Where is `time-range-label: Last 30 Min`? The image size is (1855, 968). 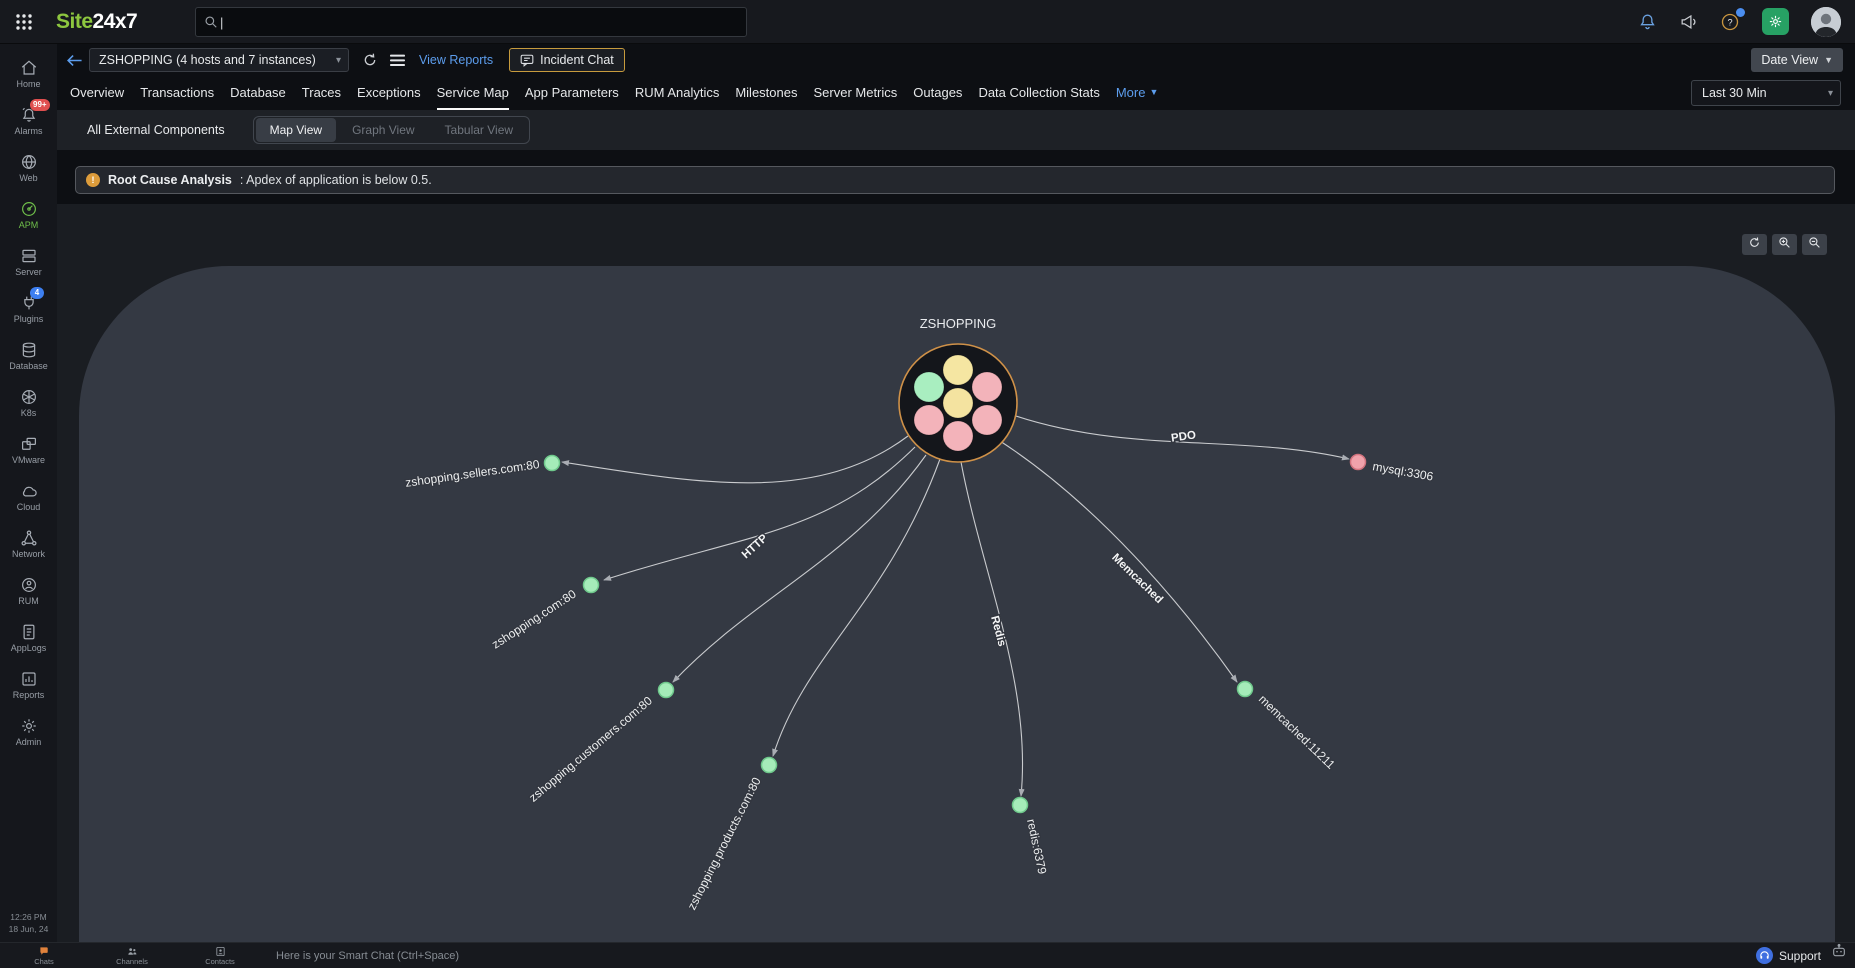 time-range-label: Last 30 Min is located at coordinates (1734, 93).